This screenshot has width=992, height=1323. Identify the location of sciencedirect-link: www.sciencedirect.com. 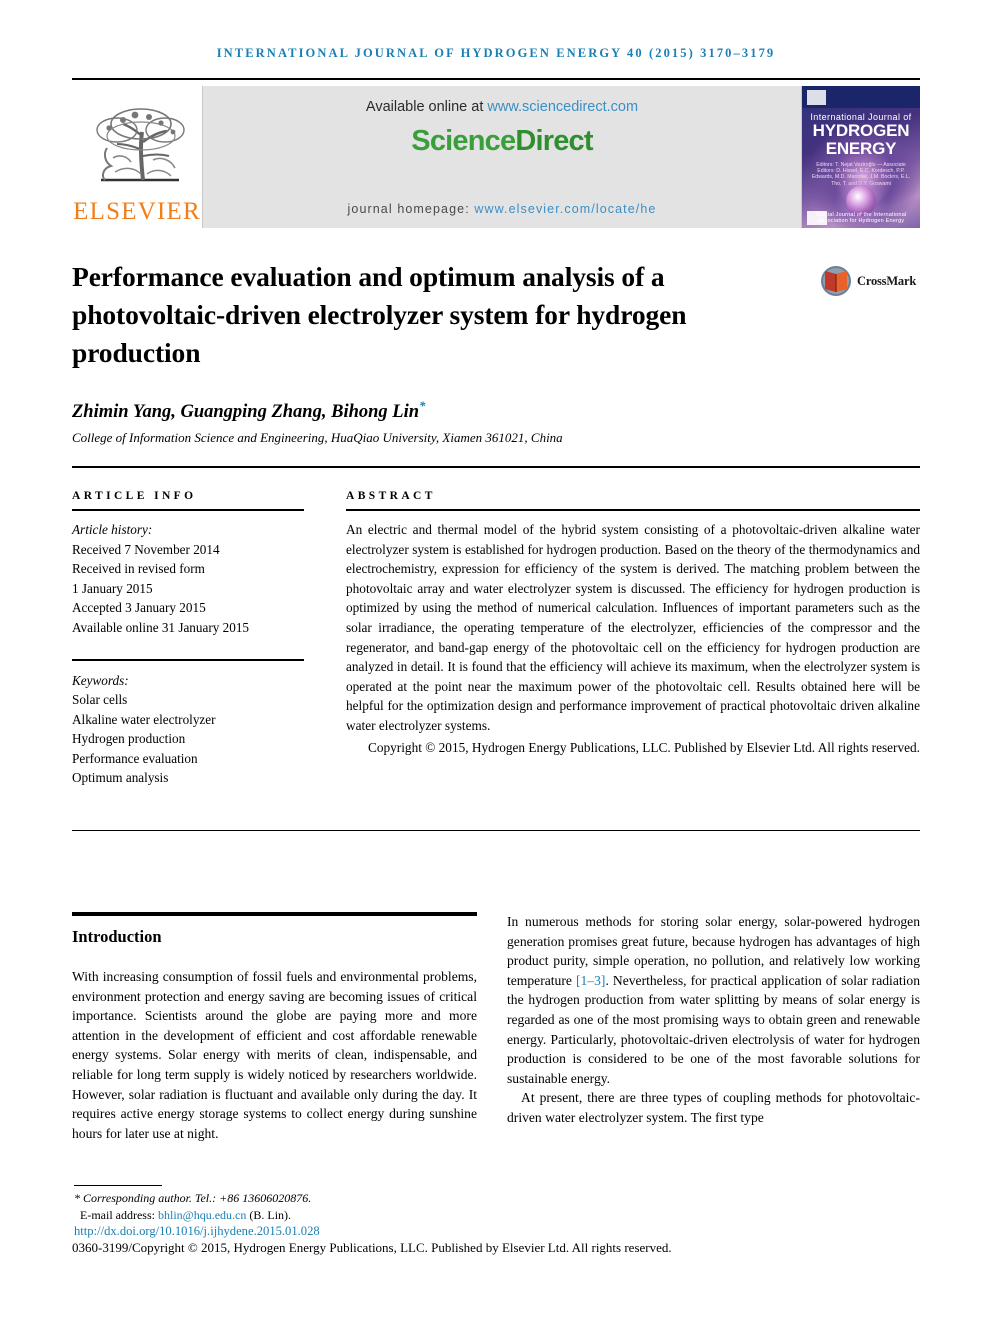
(562, 107).